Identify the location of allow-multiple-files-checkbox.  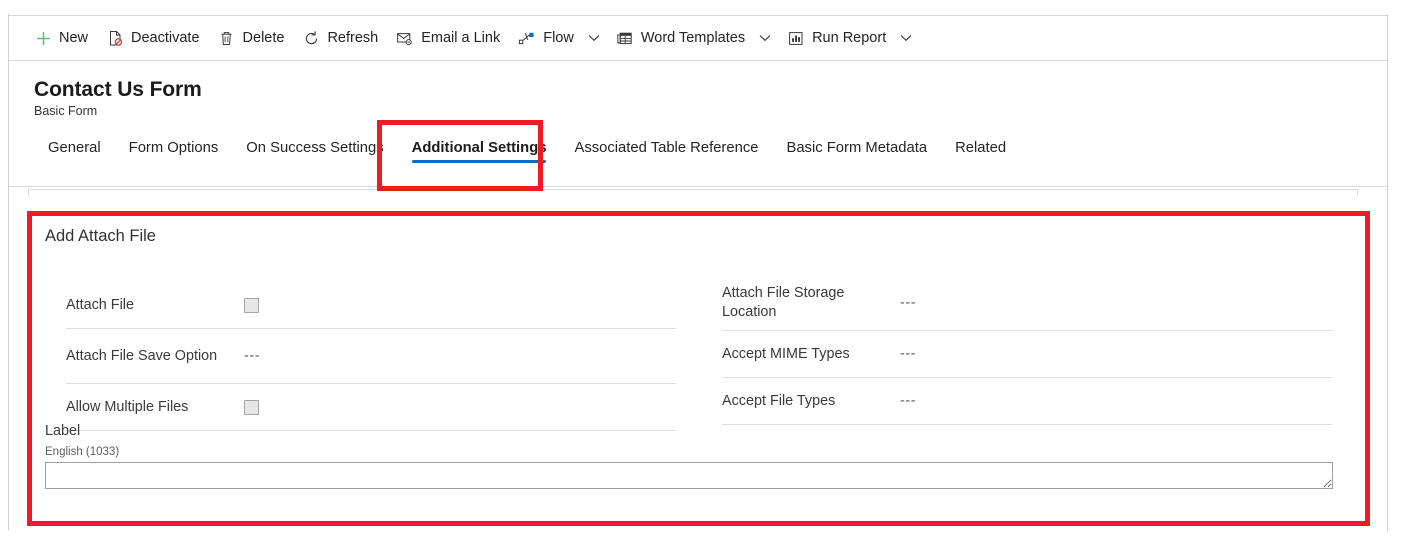
(251, 407).